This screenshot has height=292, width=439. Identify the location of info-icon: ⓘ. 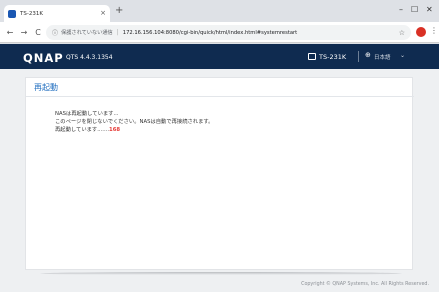
(55, 32).